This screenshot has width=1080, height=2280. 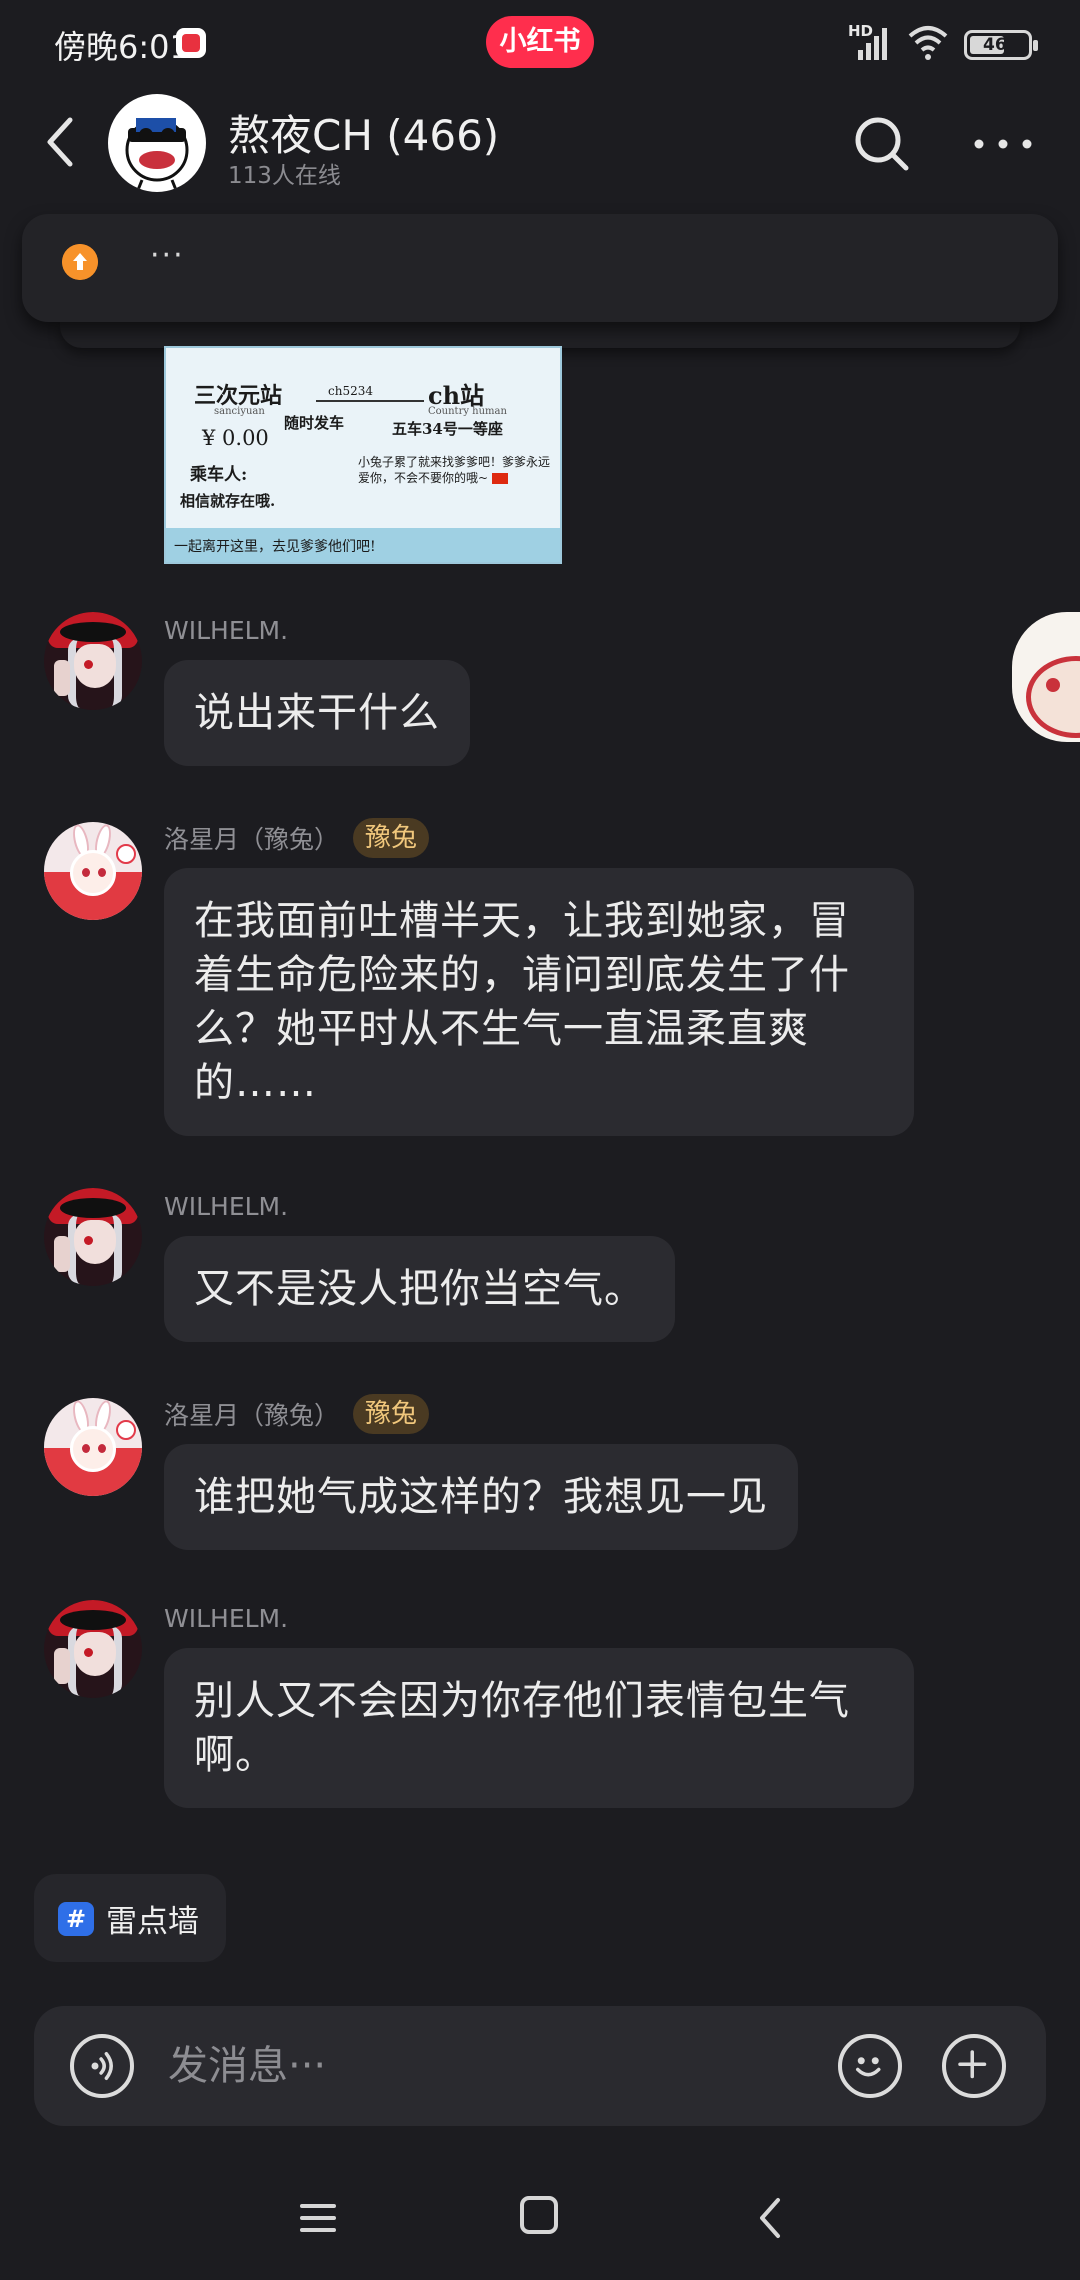 I want to click on pinned-text: ···, so click(x=167, y=255).